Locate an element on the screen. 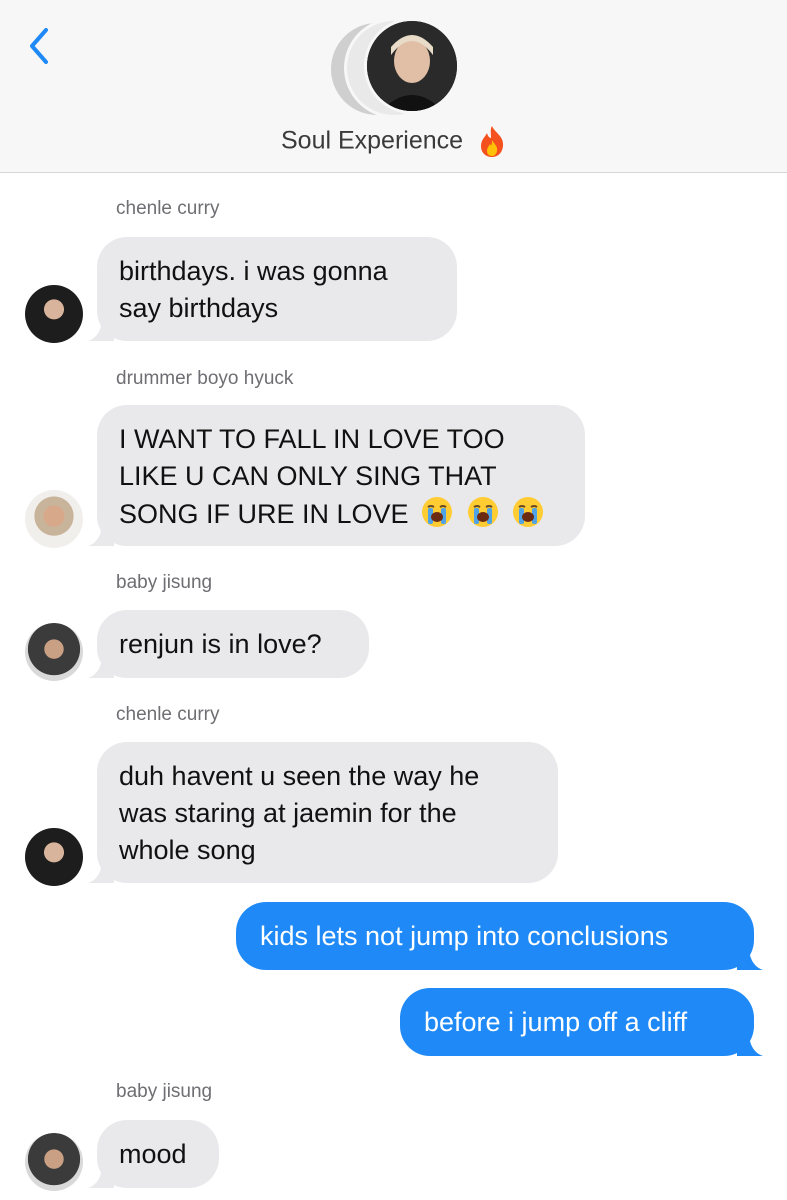 This screenshot has height=1200, width=787. message-bubble: renjun is in love? is located at coordinates (228, 644).